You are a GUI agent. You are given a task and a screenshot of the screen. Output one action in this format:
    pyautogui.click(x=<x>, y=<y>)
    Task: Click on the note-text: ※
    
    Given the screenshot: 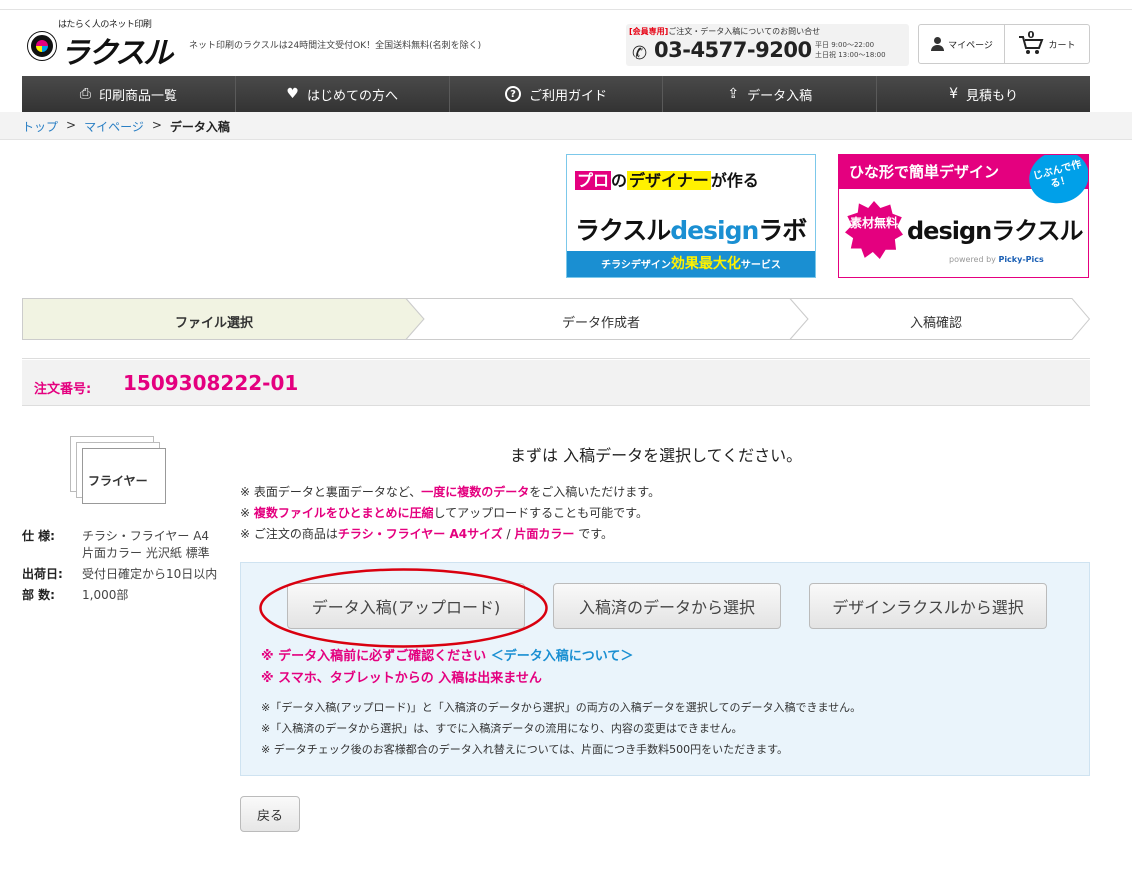 What is the action you would take?
    pyautogui.click(x=247, y=513)
    